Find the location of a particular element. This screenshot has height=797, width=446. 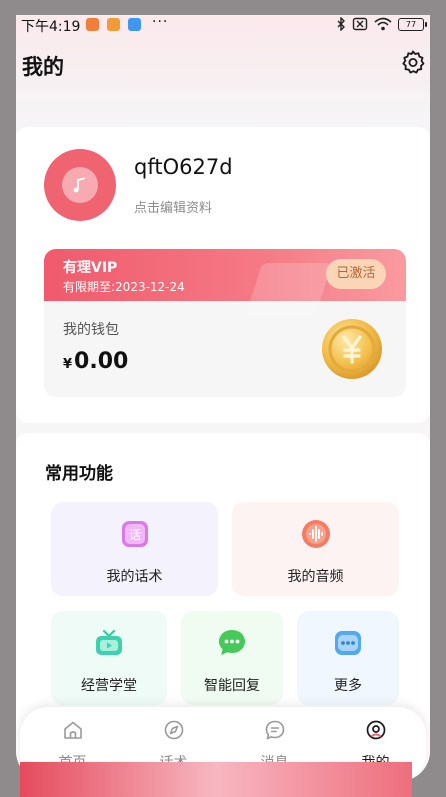

status-indicators: 77 is located at coordinates (381, 24).